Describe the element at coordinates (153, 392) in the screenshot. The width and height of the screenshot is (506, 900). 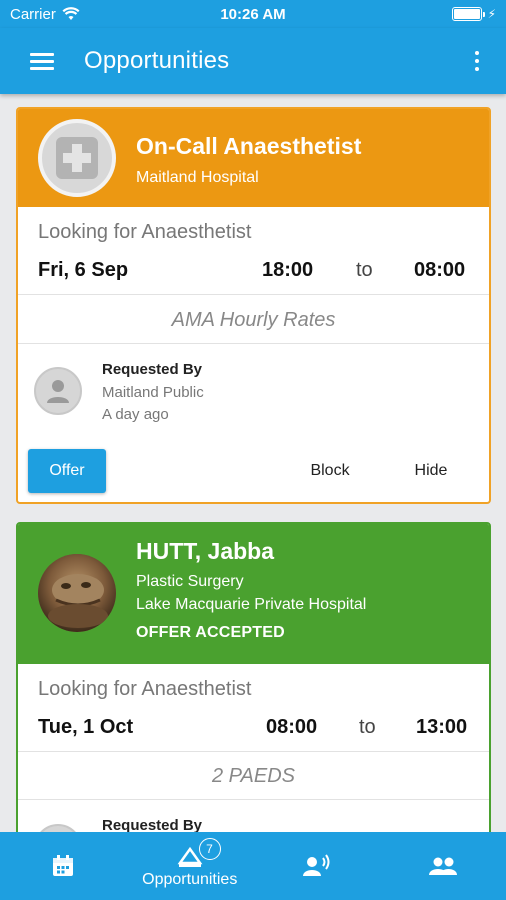
I see `requested-by-name: Maitland Public` at that location.